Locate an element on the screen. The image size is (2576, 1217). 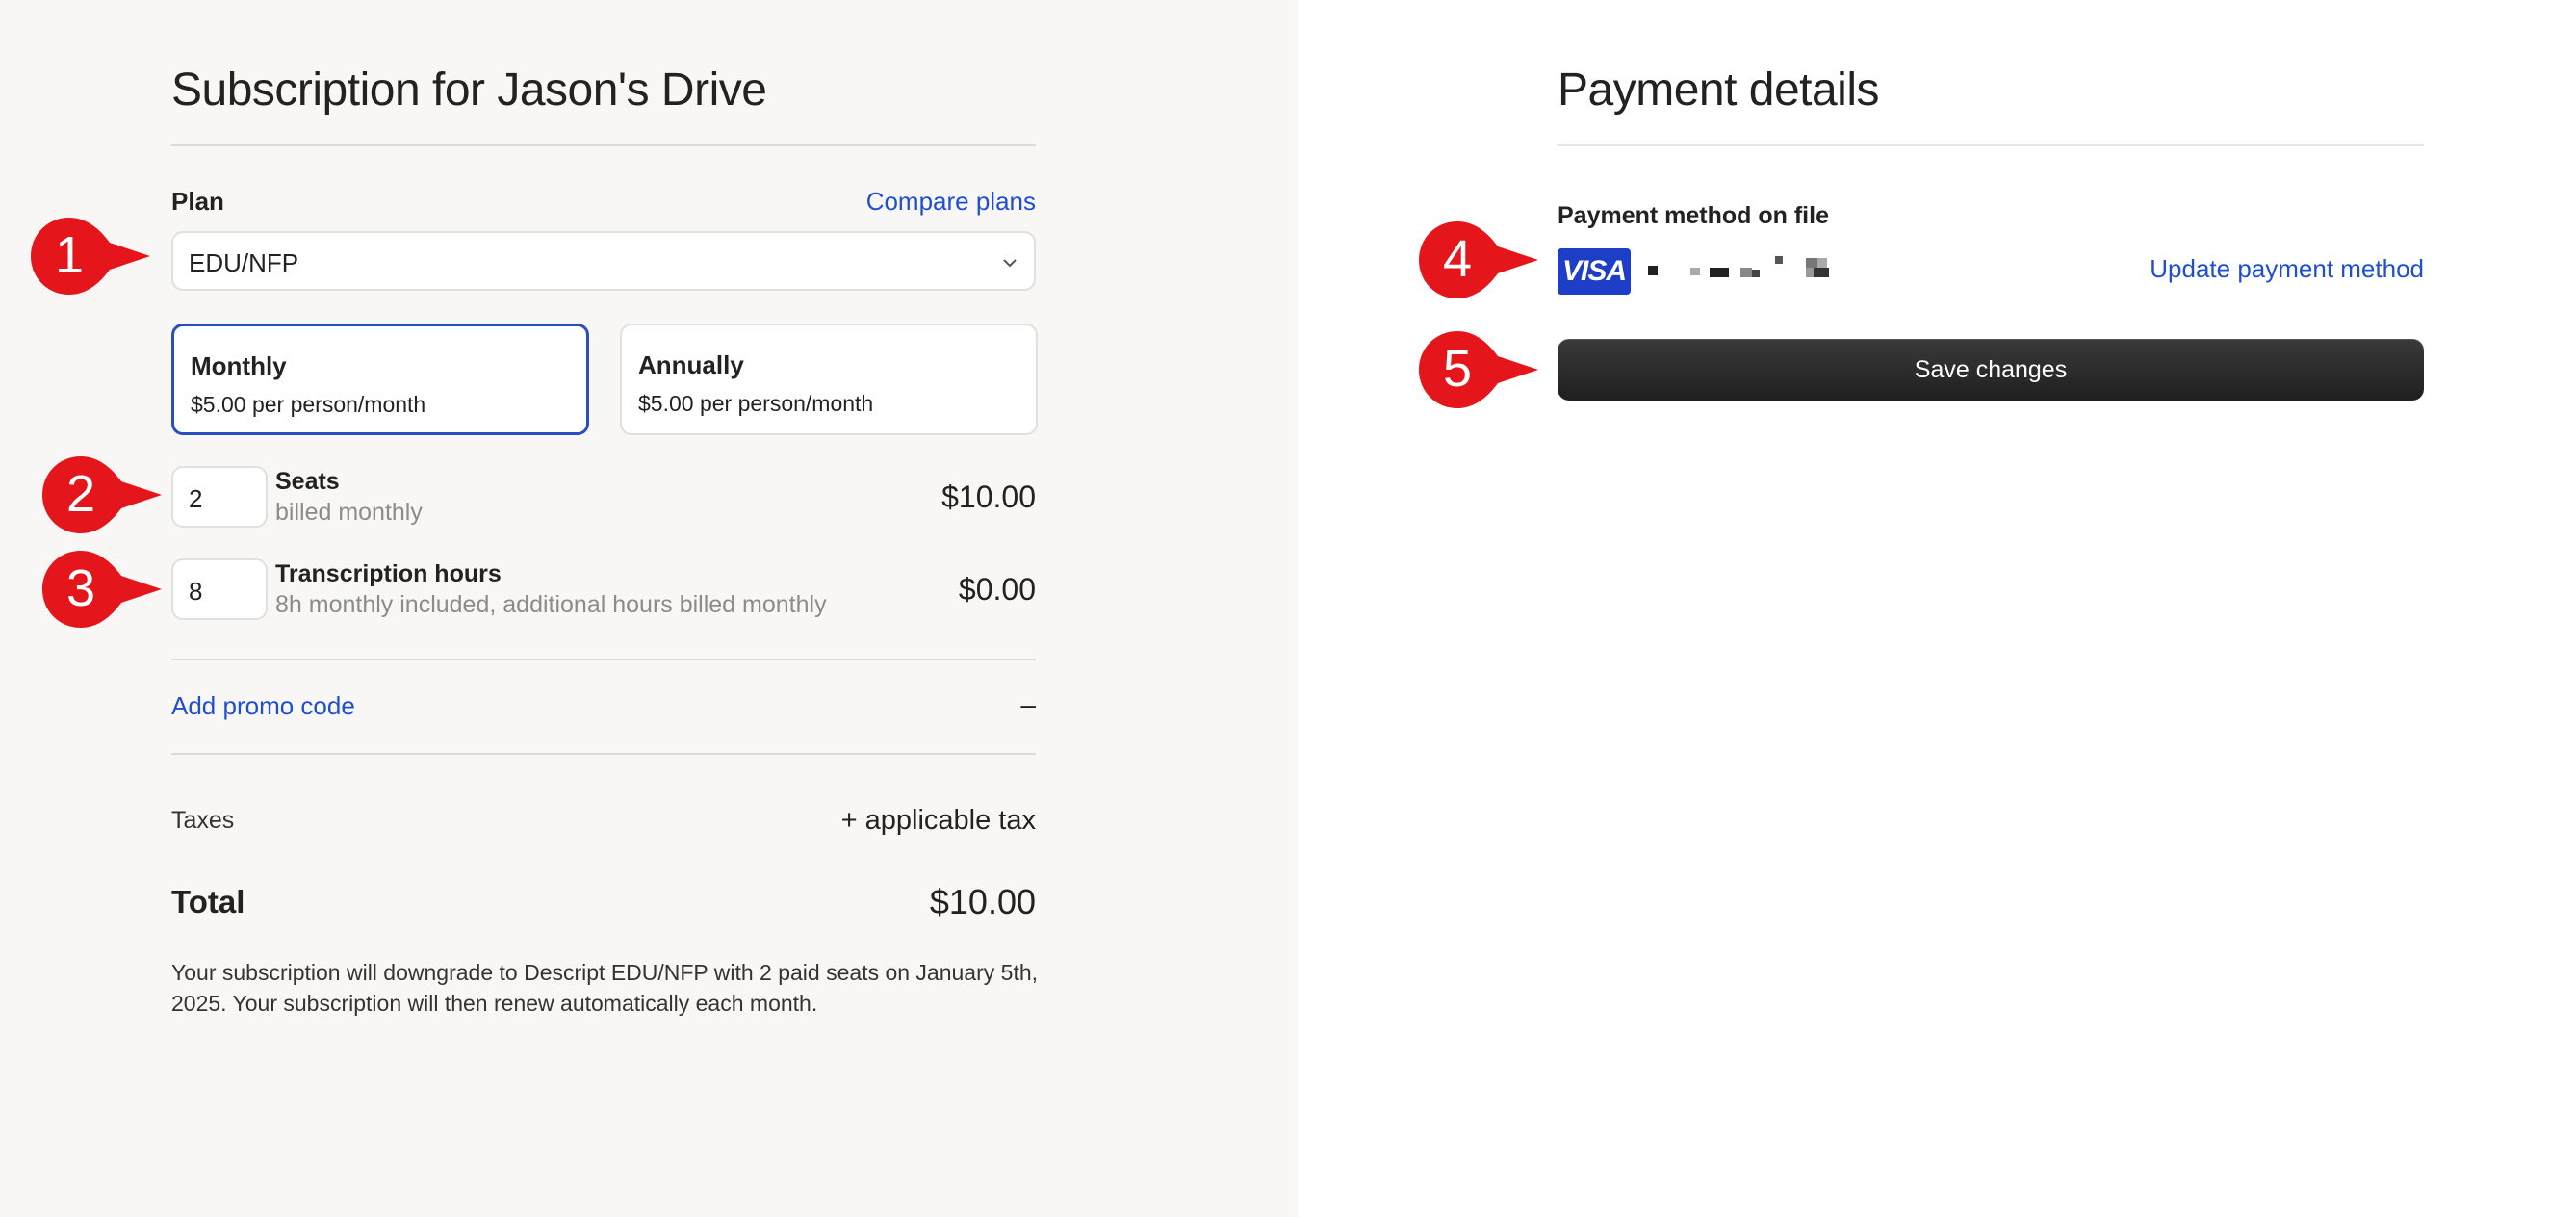
marker-number: 1 is located at coordinates (69, 255).